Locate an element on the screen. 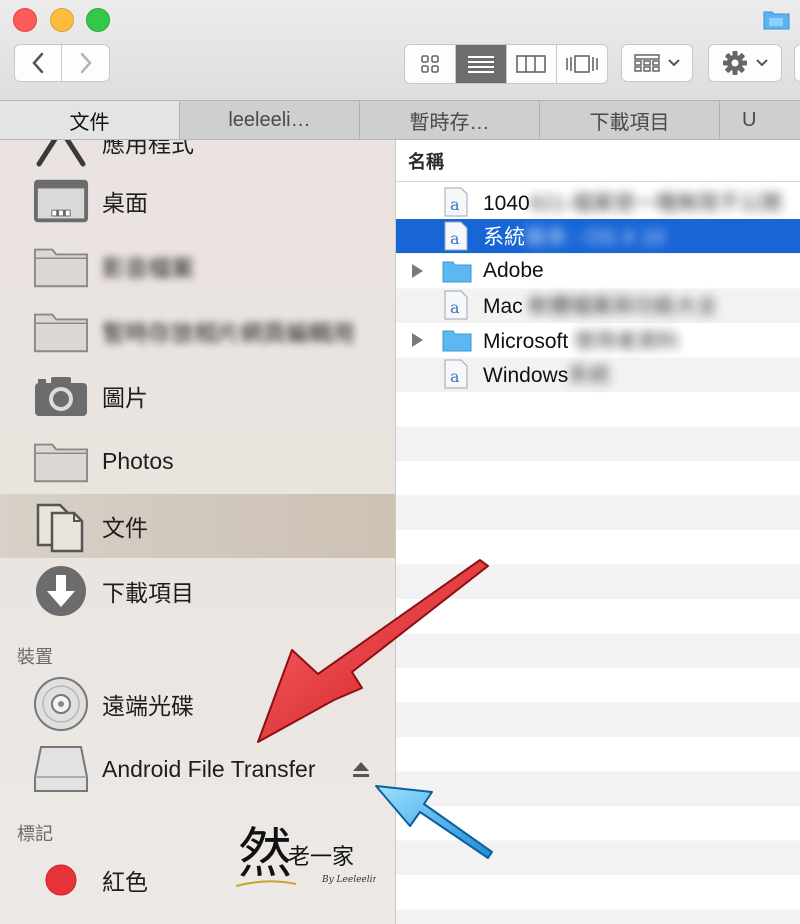 The height and width of the screenshot is (924, 800). minimize-window-button is located at coordinates (62, 20).